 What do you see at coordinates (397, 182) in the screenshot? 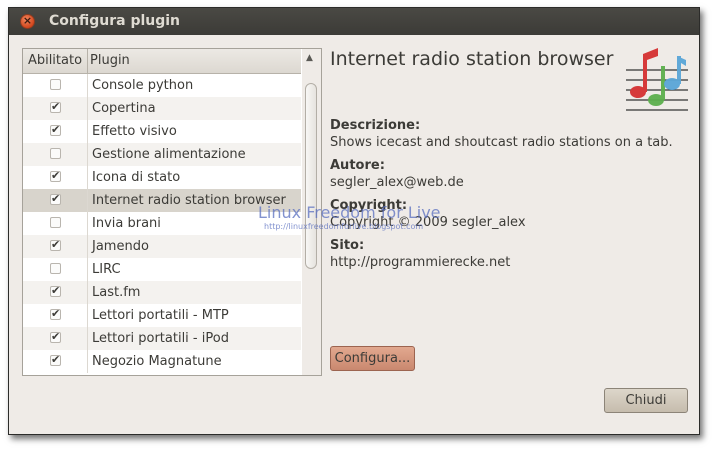
I see `author-value: segler_alex@web.de` at bounding box center [397, 182].